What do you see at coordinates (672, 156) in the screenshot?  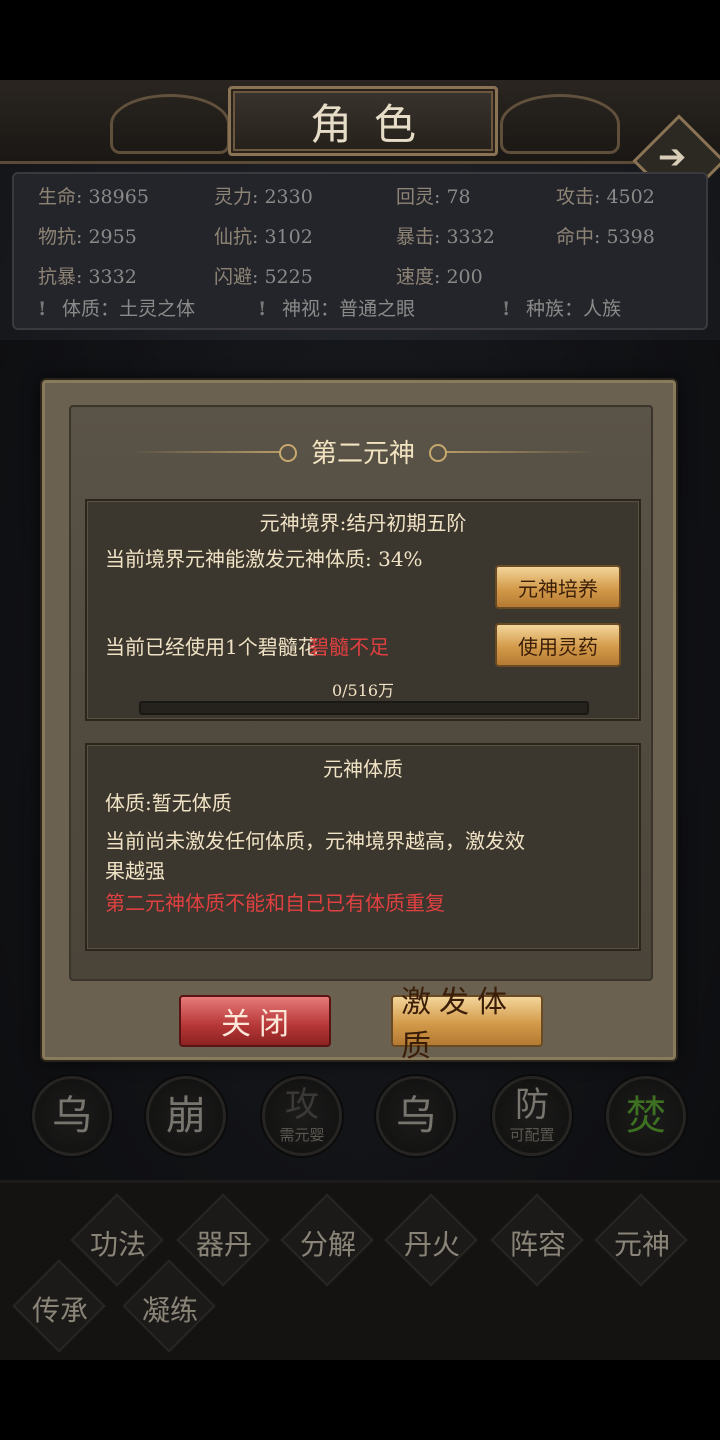 I see `arrow-right-icon: ➔` at bounding box center [672, 156].